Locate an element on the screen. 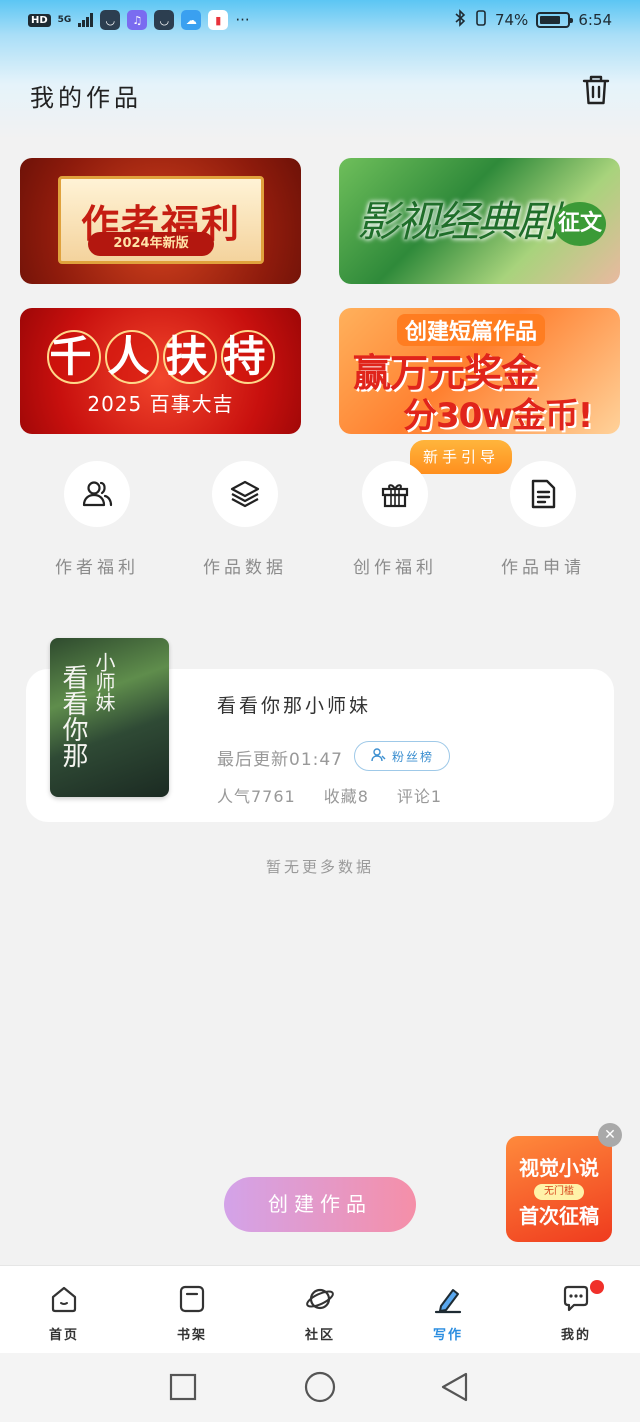  tab-label: 社区 is located at coordinates (319, 1335).